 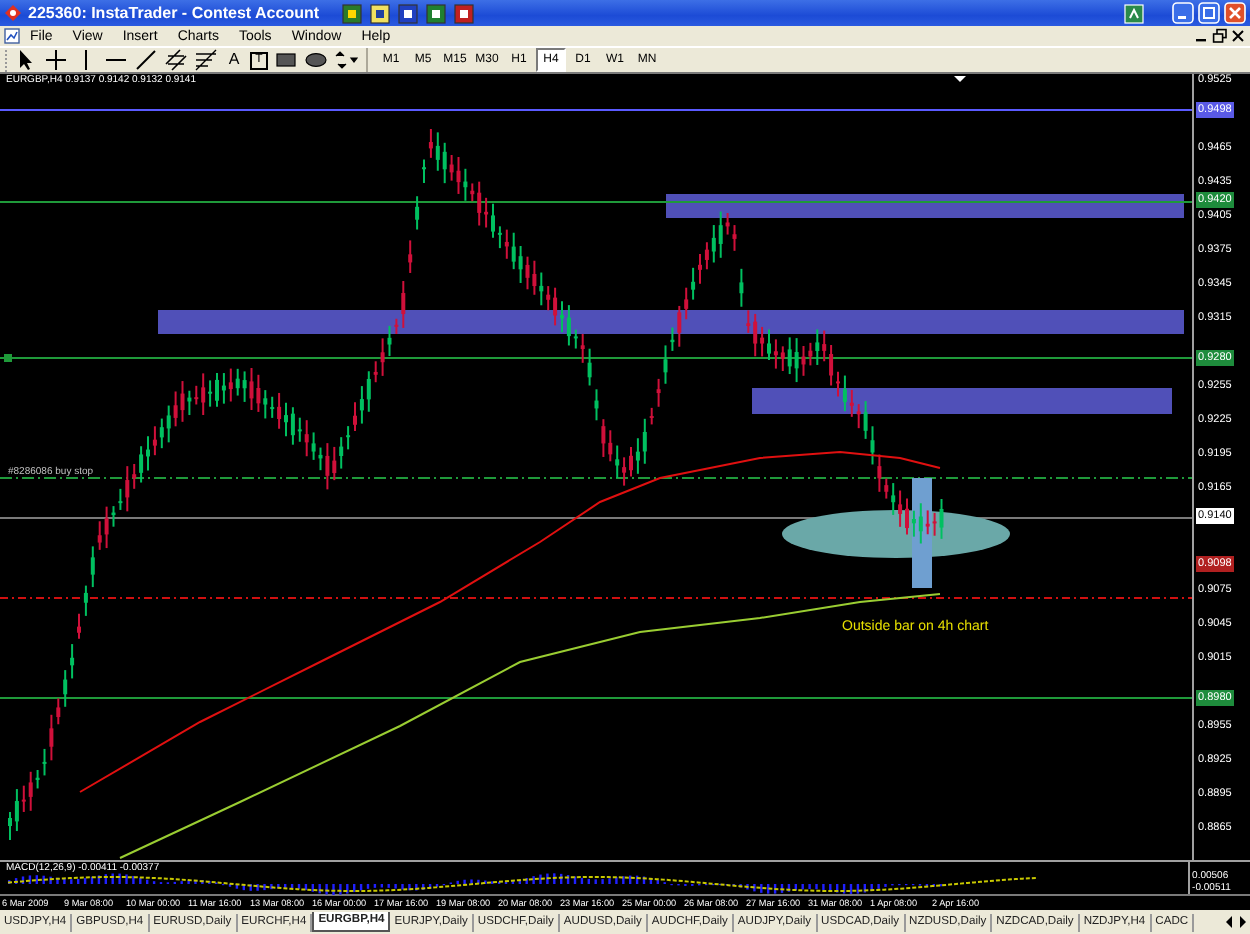 What do you see at coordinates (1220, 36) in the screenshot?
I see `restore-icon` at bounding box center [1220, 36].